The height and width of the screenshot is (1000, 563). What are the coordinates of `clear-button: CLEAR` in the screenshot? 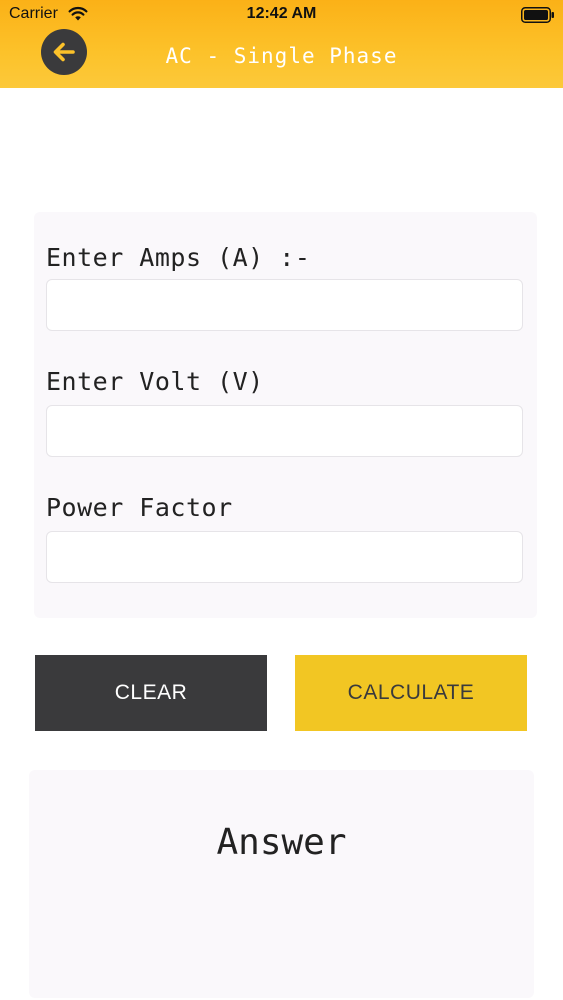 It's located at (151, 693).